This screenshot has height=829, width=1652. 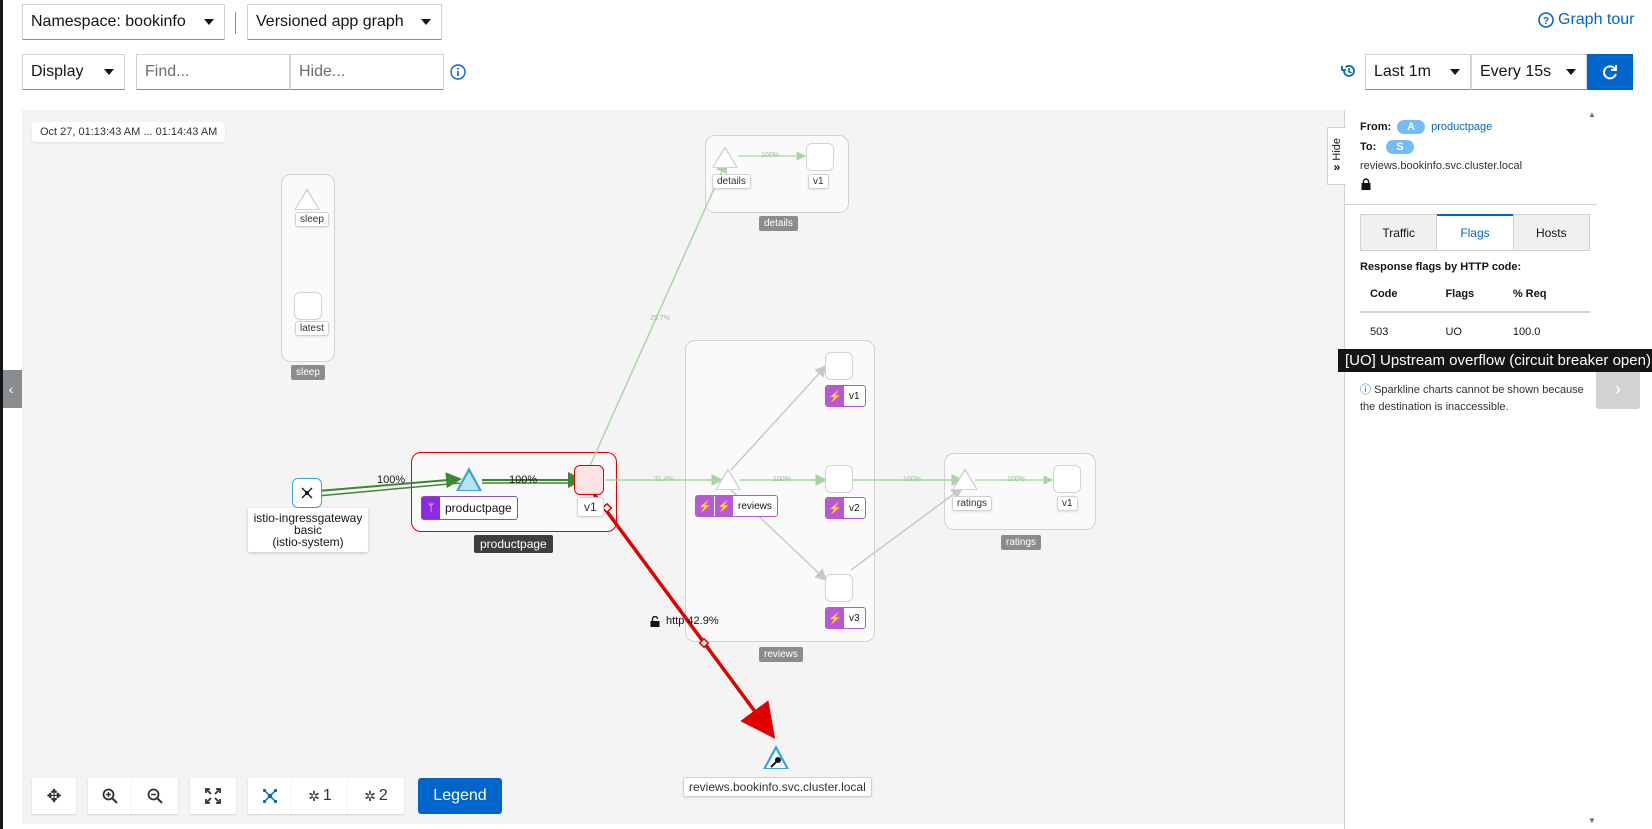 What do you see at coordinates (731, 181) in the screenshot?
I see `details-app-label: details` at bounding box center [731, 181].